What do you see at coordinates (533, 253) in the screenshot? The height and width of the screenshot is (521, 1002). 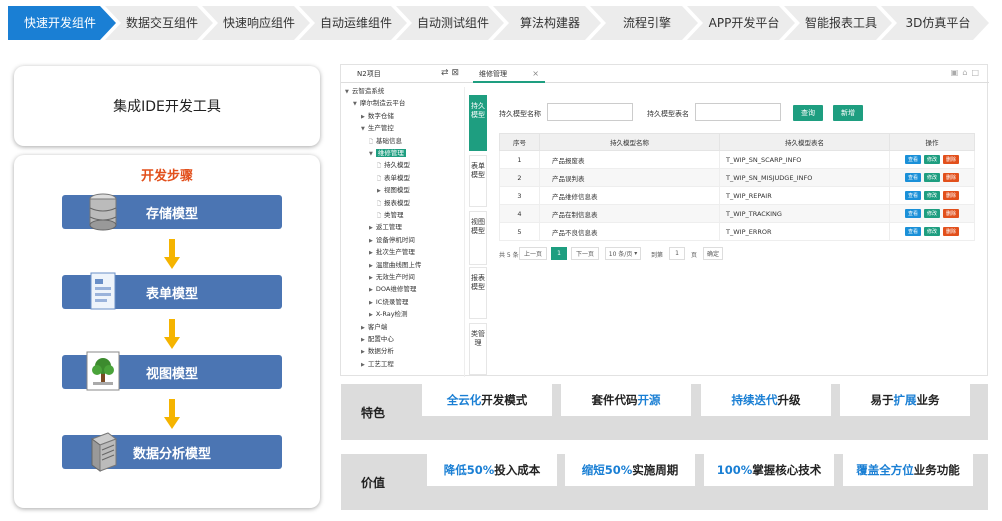 I see `prev-page-button: 上一页` at bounding box center [533, 253].